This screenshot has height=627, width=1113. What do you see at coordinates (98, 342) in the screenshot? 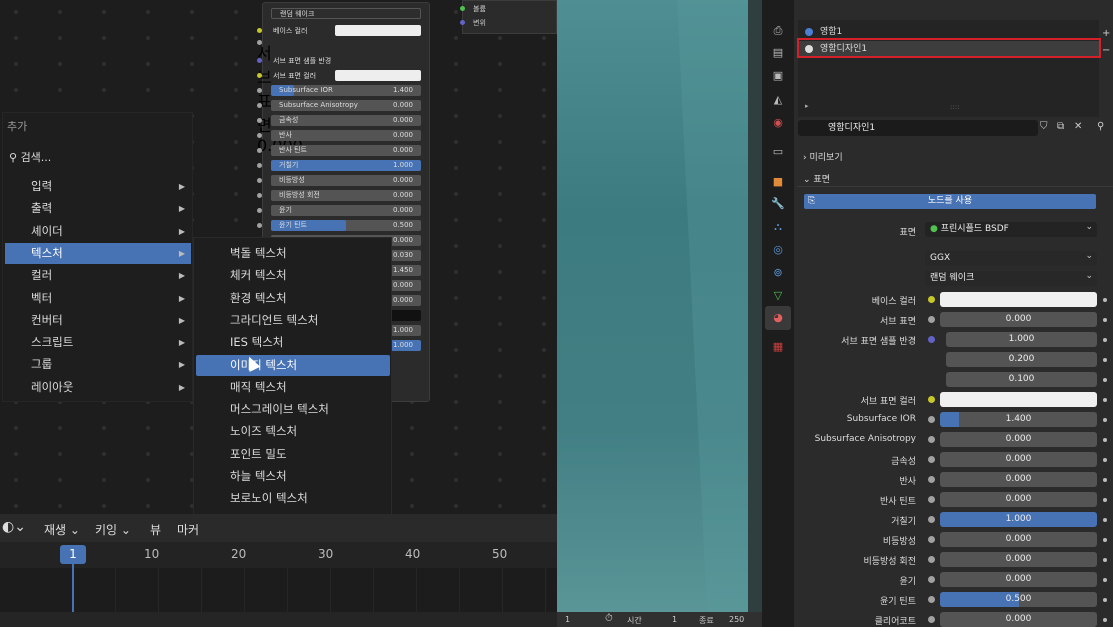
I see `add-menu-item: 스크립트 ▶` at bounding box center [98, 342].